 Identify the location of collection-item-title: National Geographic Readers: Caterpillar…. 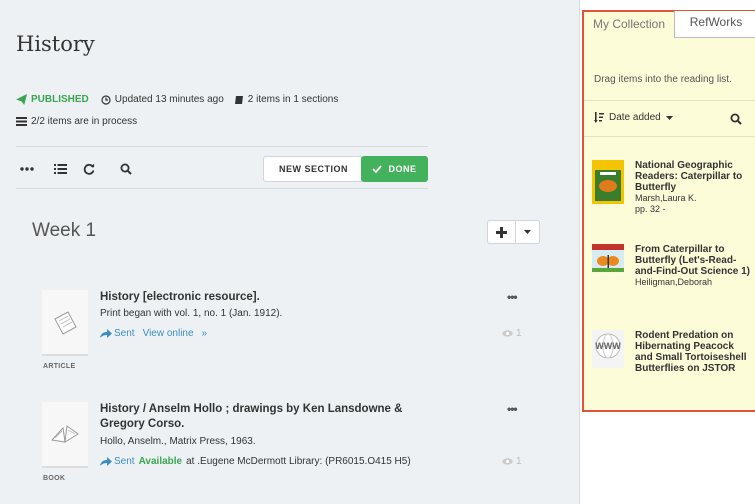
(689, 176).